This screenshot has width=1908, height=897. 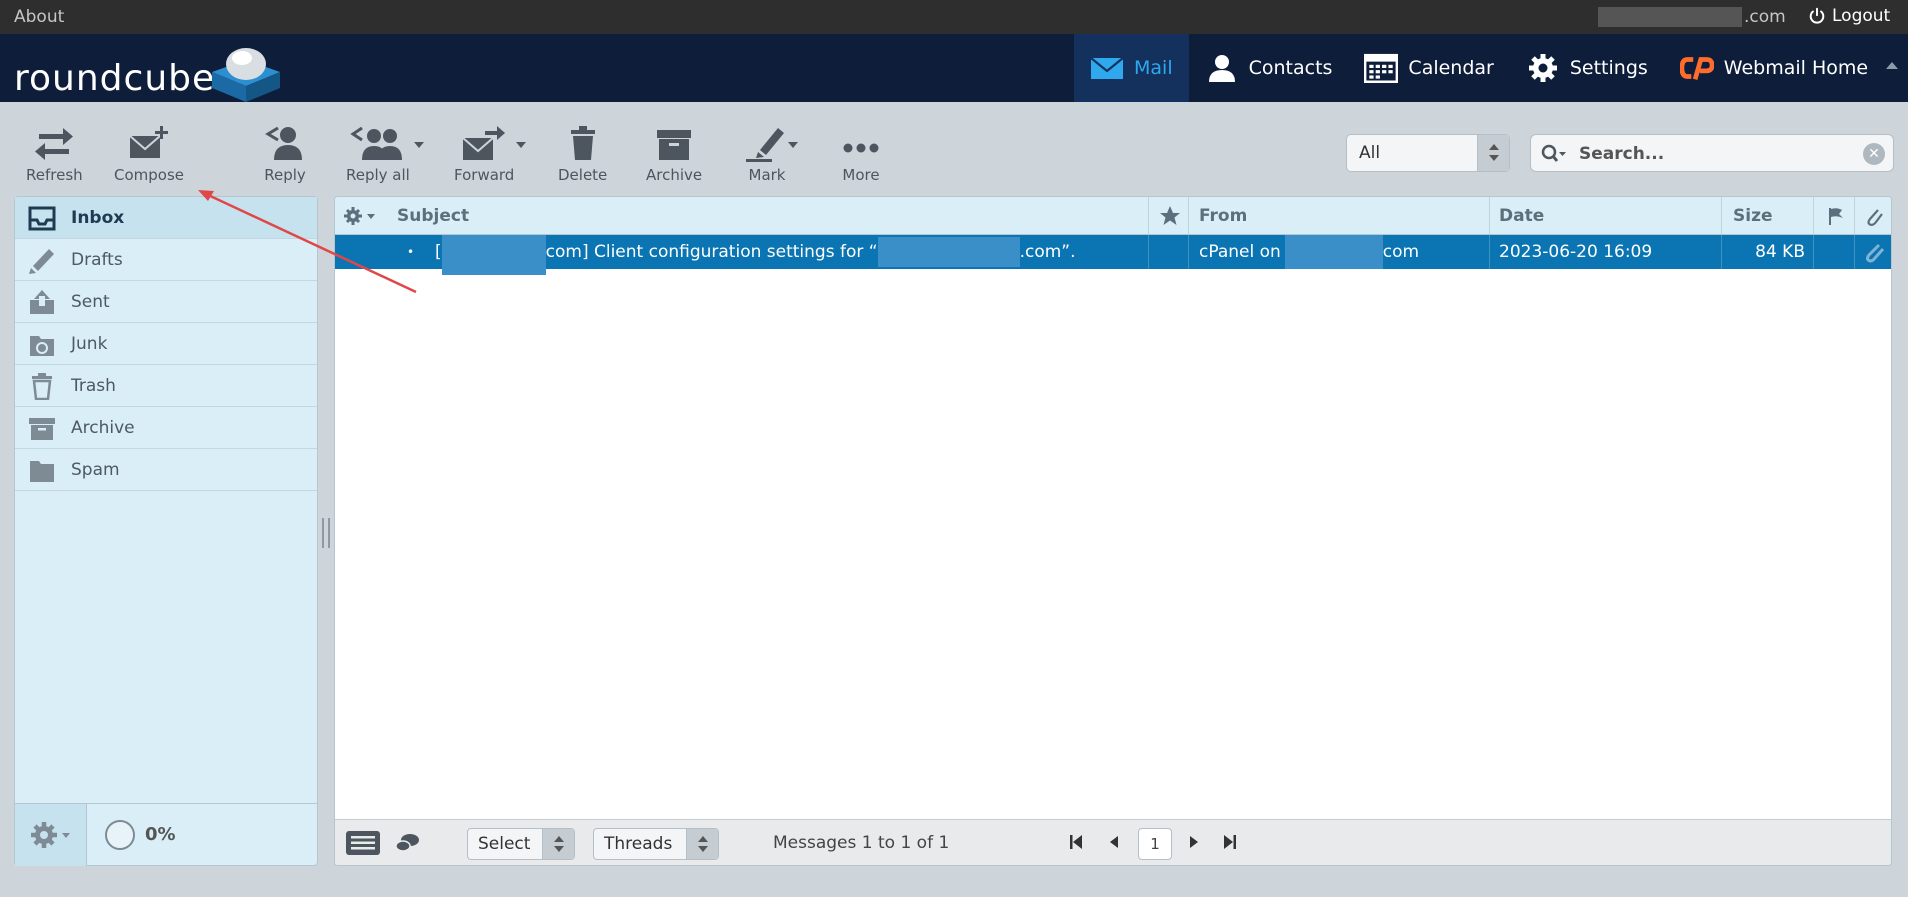 What do you see at coordinates (376, 143) in the screenshot?
I see `reply-all-icon` at bounding box center [376, 143].